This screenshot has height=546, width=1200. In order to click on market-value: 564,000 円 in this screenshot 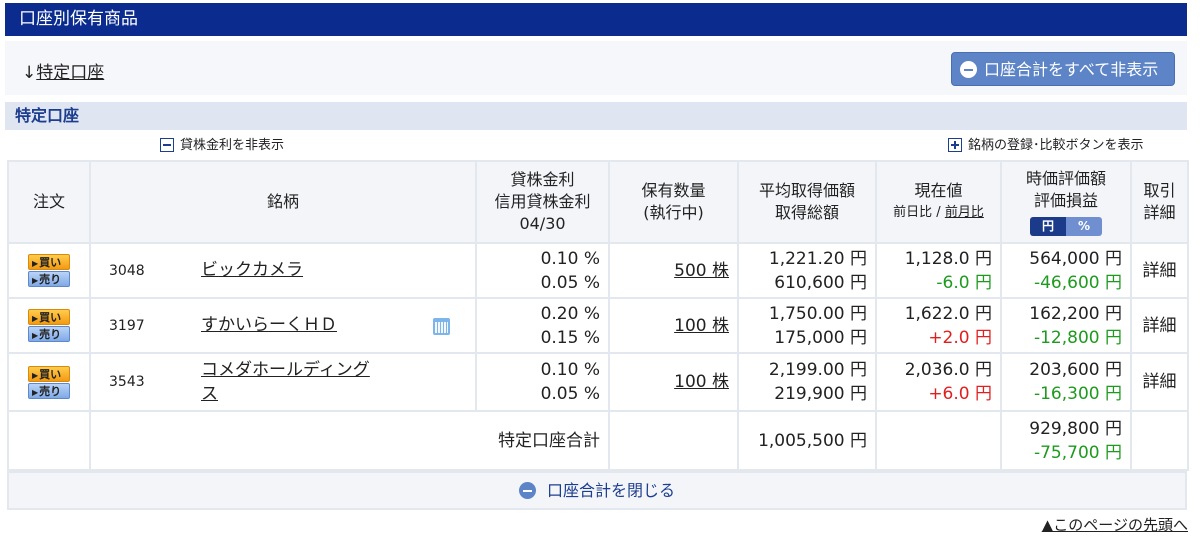, I will do `click(1075, 258)`.